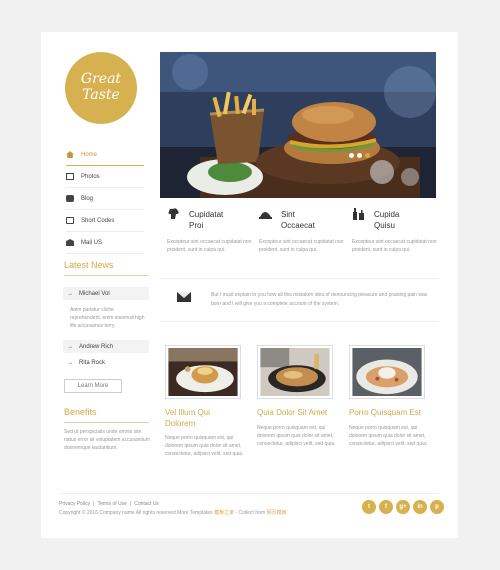 The width and height of the screenshot is (500, 570). What do you see at coordinates (187, 418) in the screenshot?
I see `card-title: Vel Illum Qui Dolorem` at bounding box center [187, 418].